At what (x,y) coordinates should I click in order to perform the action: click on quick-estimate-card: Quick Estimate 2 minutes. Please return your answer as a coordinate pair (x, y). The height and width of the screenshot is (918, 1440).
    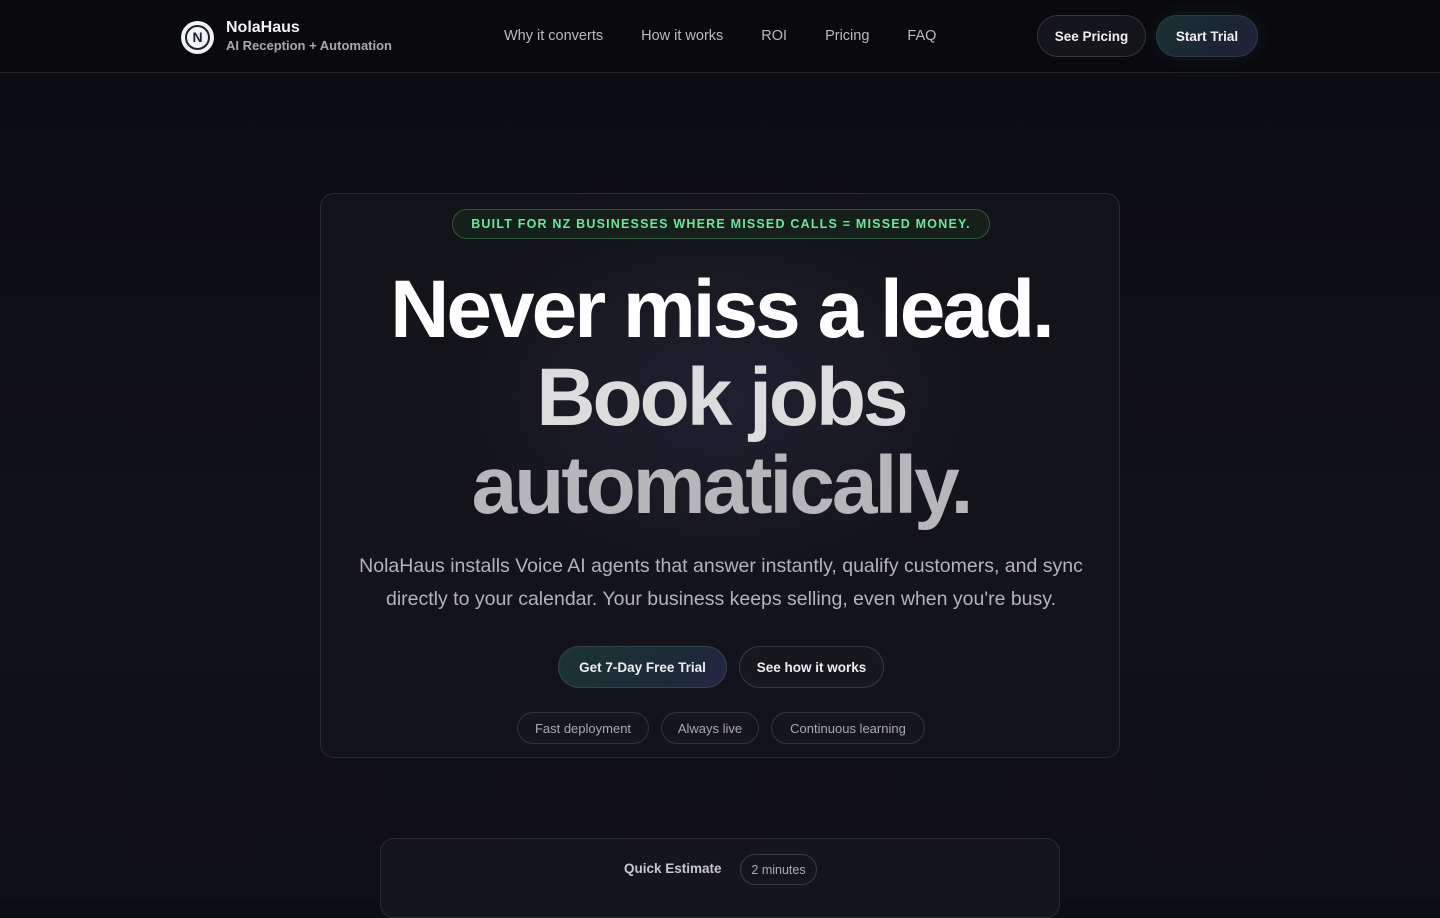
    Looking at the image, I should click on (720, 878).